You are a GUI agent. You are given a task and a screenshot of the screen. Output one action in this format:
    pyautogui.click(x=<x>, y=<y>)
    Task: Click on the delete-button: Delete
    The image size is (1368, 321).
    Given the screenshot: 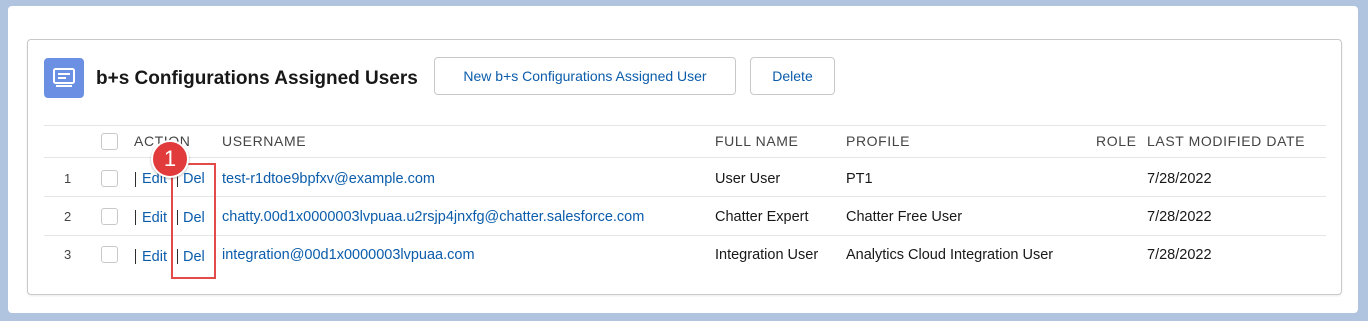 What is the action you would take?
    pyautogui.click(x=792, y=76)
    